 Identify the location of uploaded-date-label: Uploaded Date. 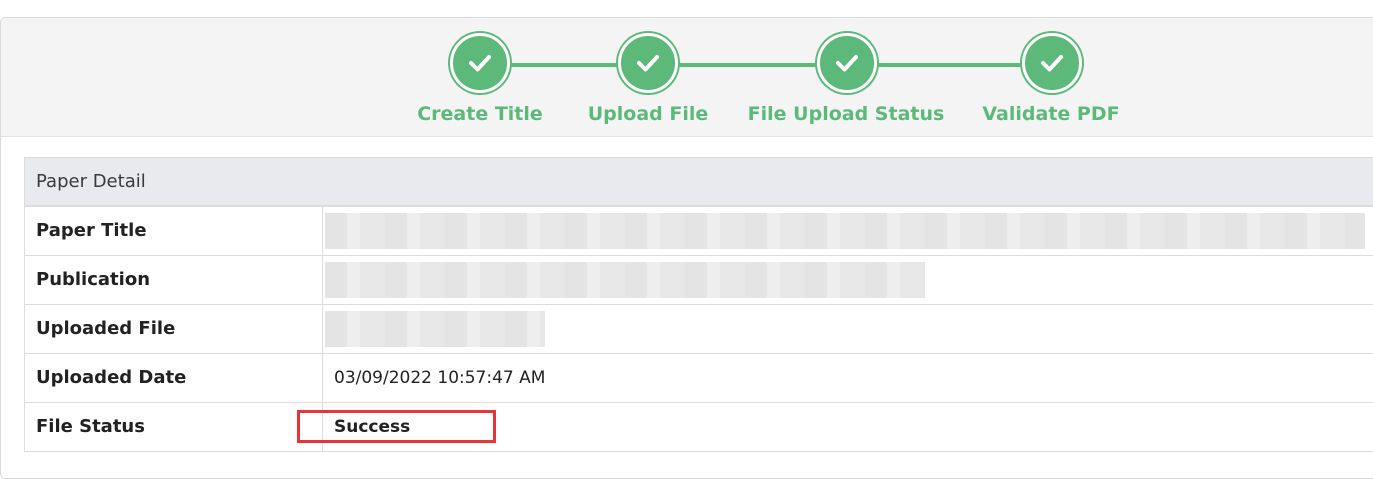
(111, 377).